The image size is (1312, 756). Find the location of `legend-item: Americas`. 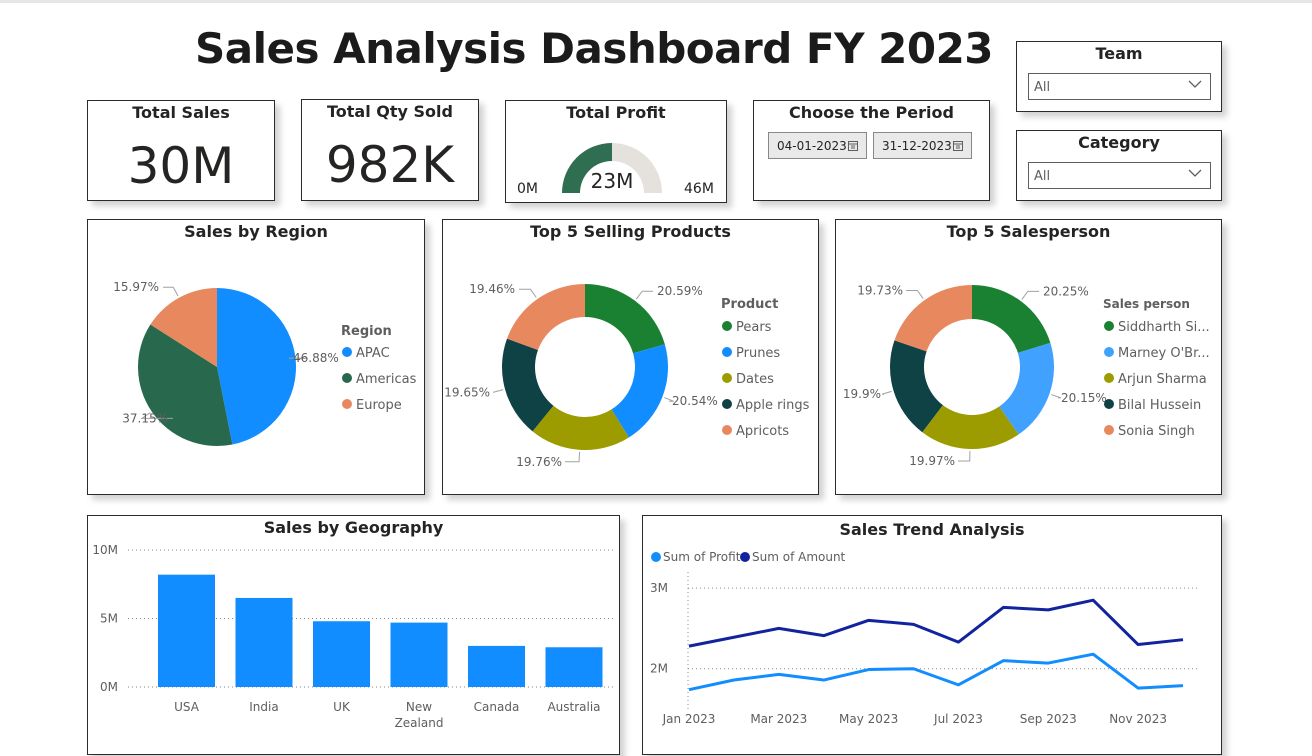

legend-item: Americas is located at coordinates (386, 379).